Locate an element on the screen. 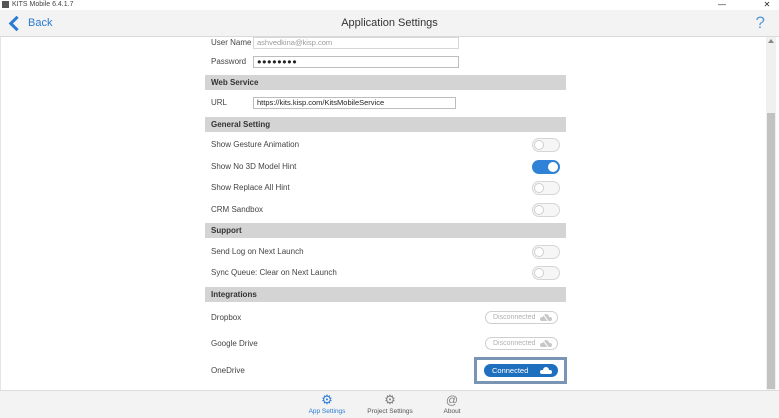  toggle-row: Show Gesture Animation is located at coordinates (385, 144).